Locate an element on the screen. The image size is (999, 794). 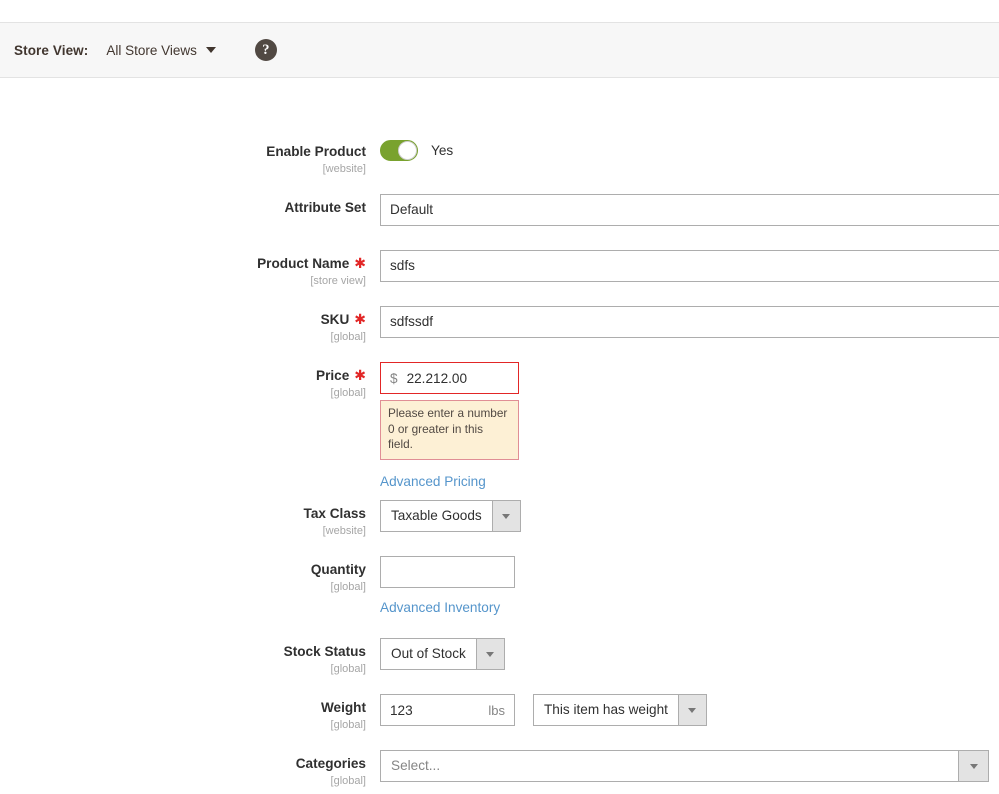
field-label-text: SKU is located at coordinates (335, 319).